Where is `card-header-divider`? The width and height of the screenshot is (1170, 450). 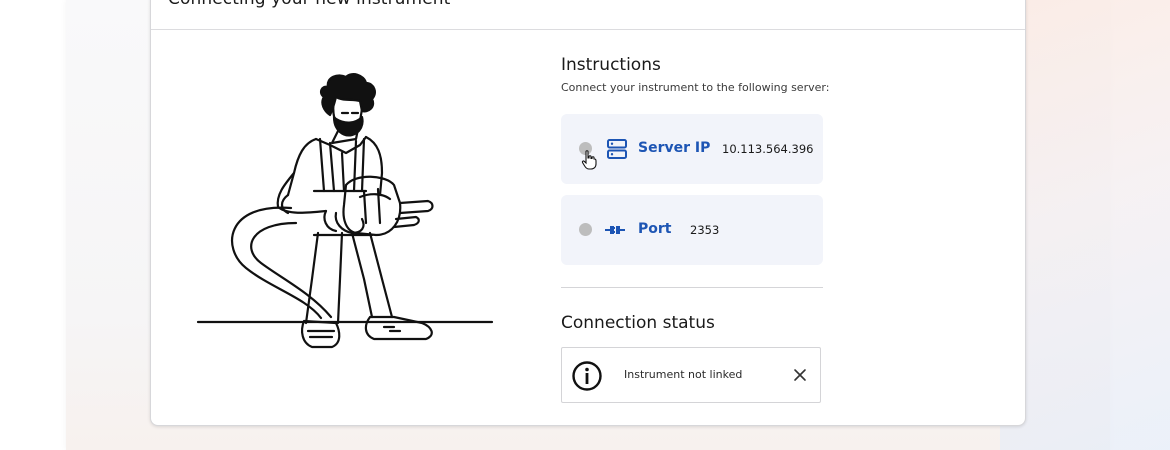 card-header-divider is located at coordinates (588, 29).